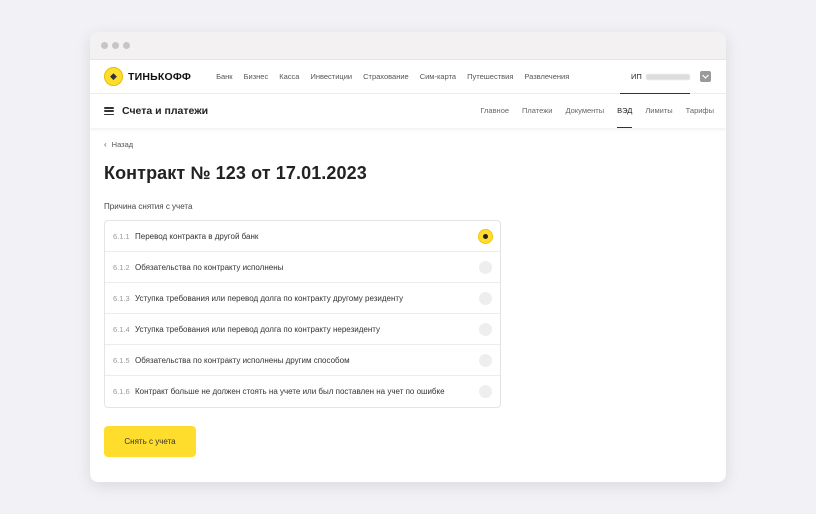  What do you see at coordinates (537, 111) in the screenshot?
I see `tab-payments: Платежи` at bounding box center [537, 111].